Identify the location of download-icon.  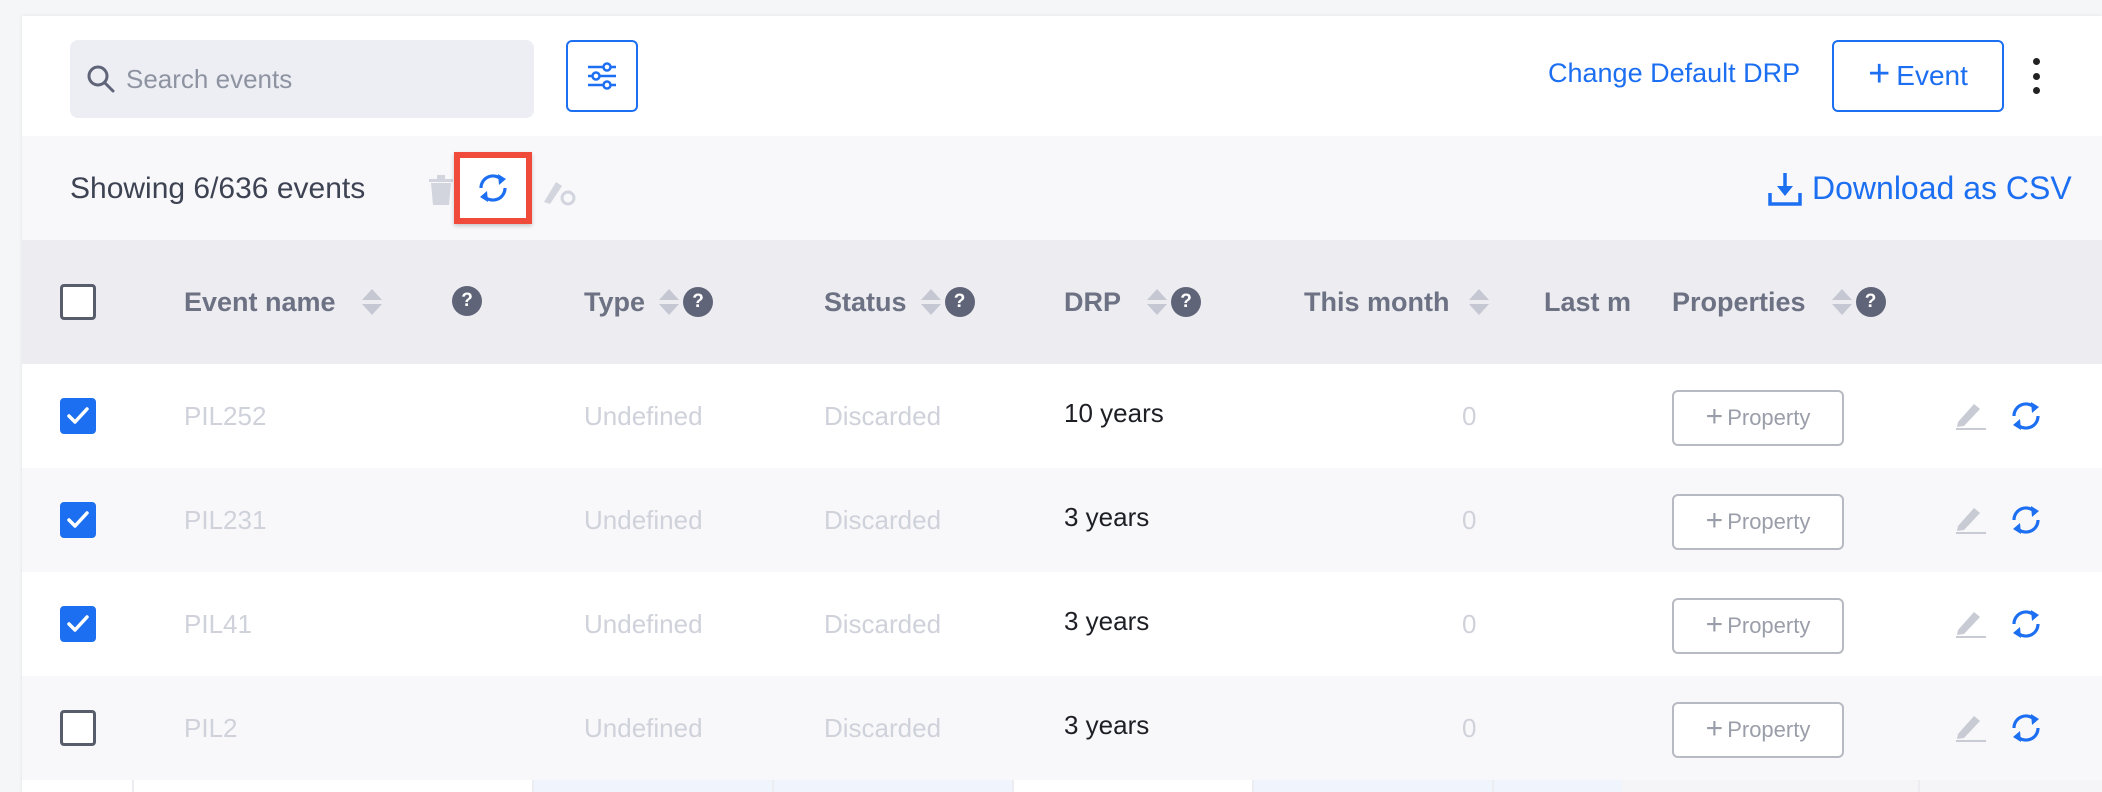
(1785, 189).